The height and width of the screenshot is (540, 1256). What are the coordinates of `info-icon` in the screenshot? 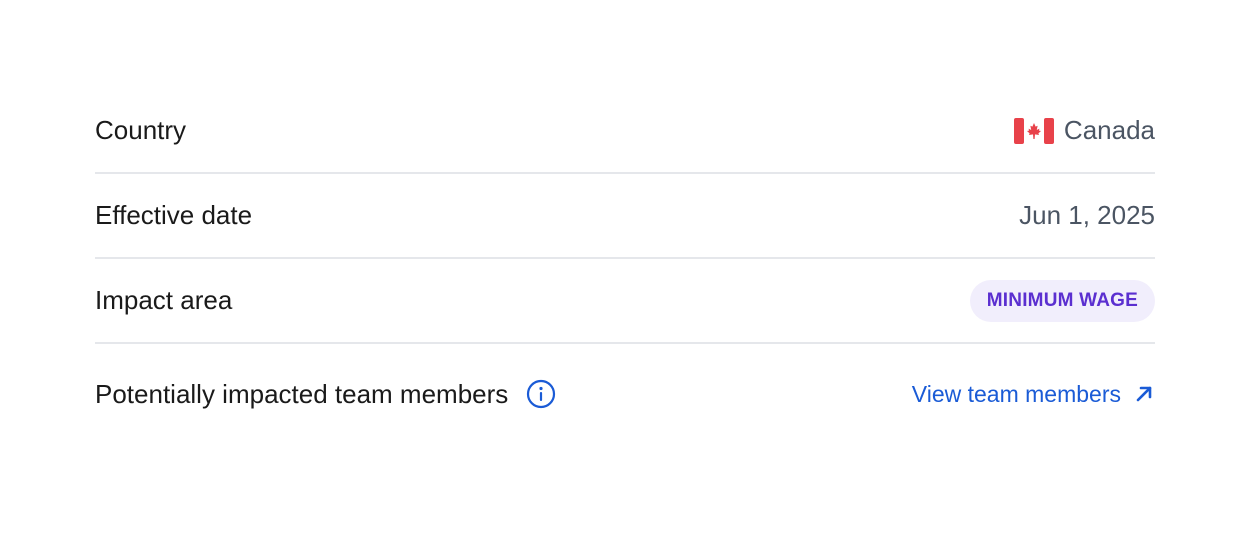 It's located at (541, 394).